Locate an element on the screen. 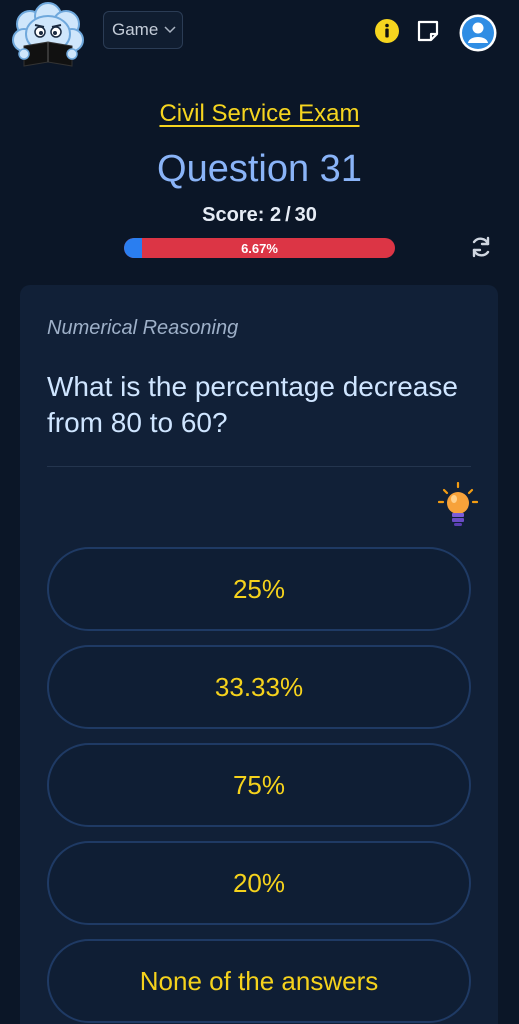 The image size is (519, 1024). question-number-heading: Question 31 is located at coordinates (259, 169).